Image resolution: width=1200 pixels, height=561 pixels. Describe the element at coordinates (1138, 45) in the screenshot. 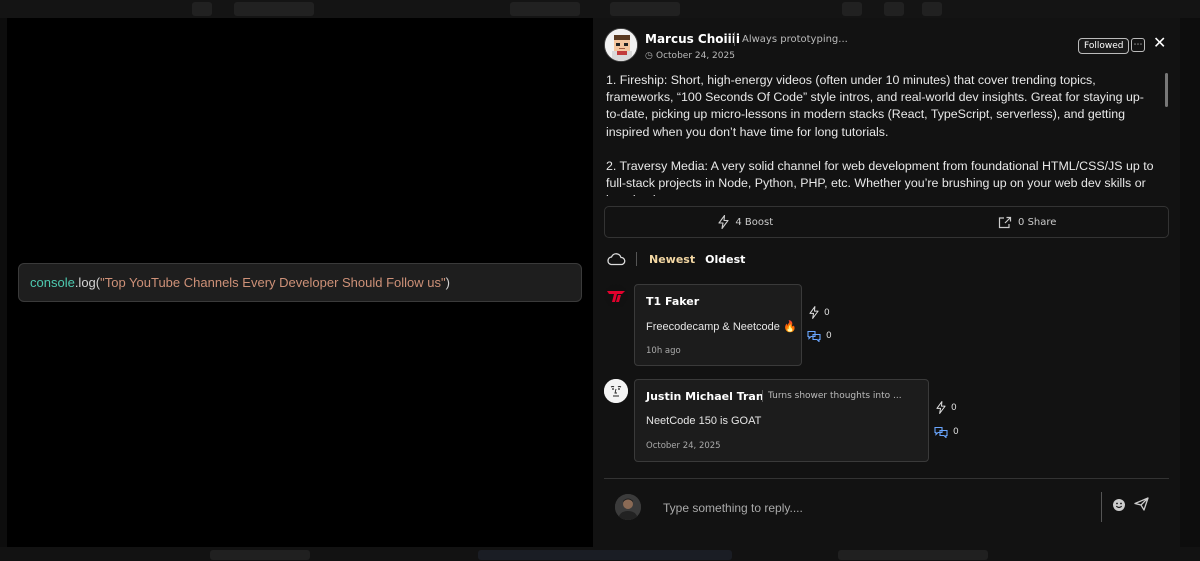

I see `more-icon: ⋯` at that location.